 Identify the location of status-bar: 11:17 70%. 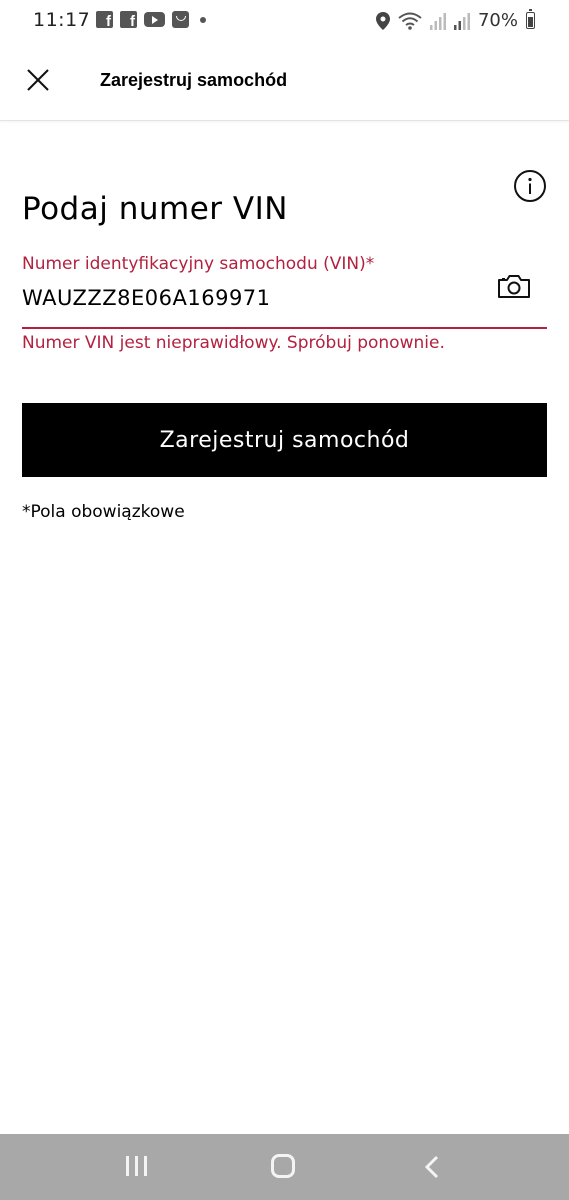
(284, 22).